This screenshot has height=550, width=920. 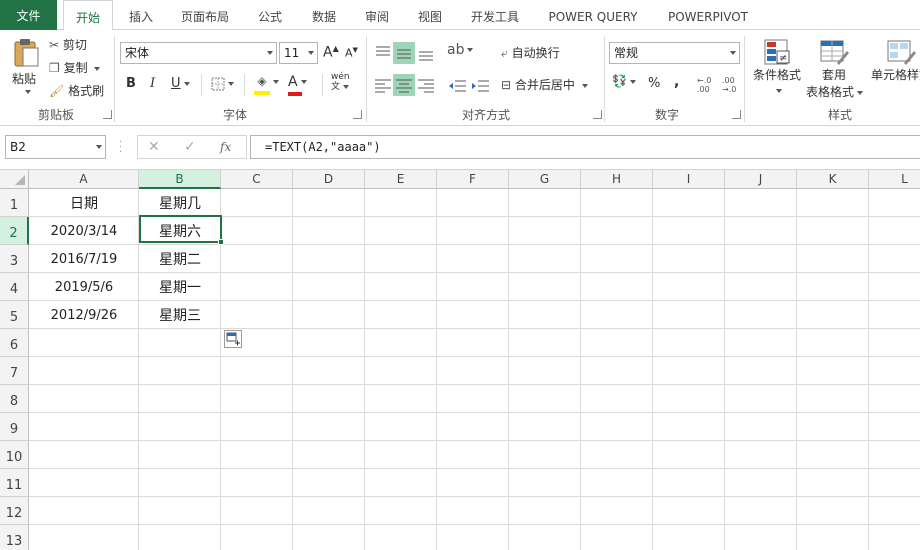 I want to click on format-painter-button: 🖌 格式刷, so click(x=76, y=90).